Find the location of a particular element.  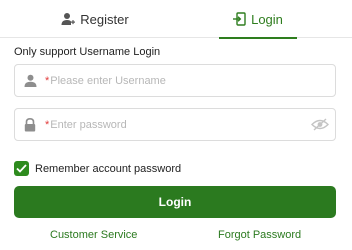

username-input is located at coordinates (192, 80).